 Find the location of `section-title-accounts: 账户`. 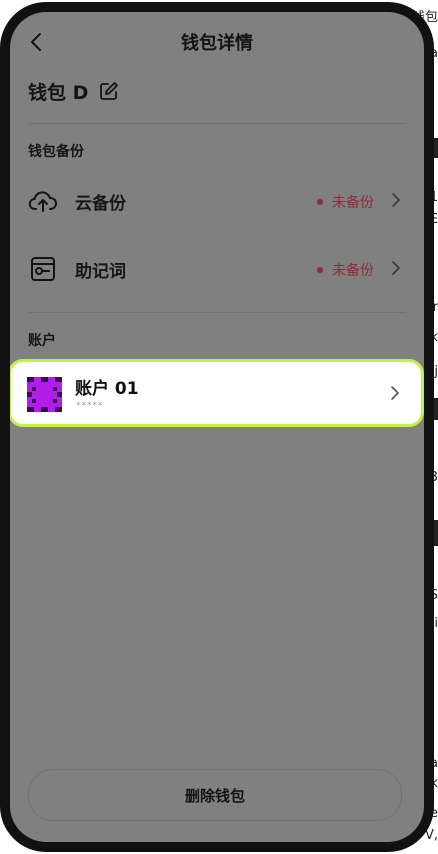

section-title-accounts: 账户 is located at coordinates (42, 341).